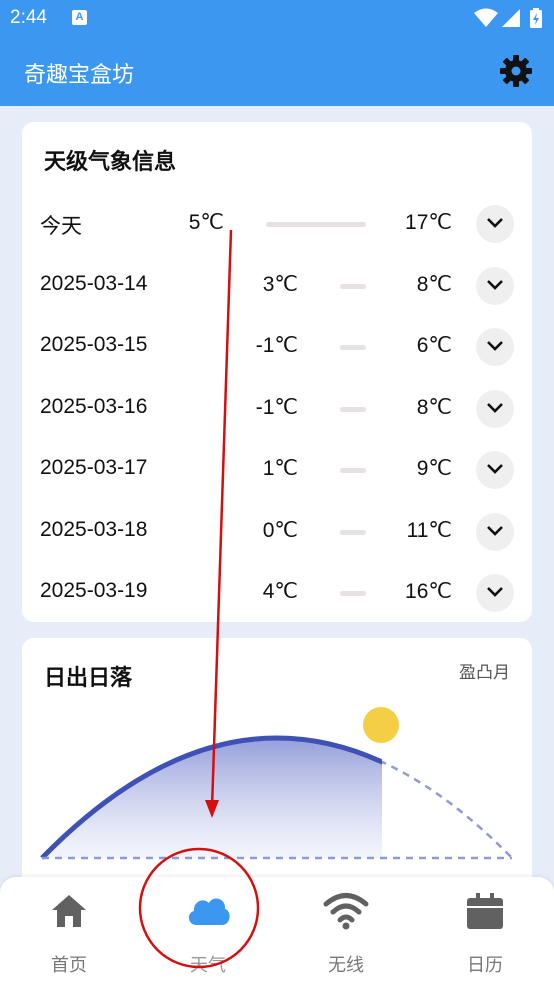  Describe the element at coordinates (511, 18) in the screenshot. I see `signal-icon` at that location.